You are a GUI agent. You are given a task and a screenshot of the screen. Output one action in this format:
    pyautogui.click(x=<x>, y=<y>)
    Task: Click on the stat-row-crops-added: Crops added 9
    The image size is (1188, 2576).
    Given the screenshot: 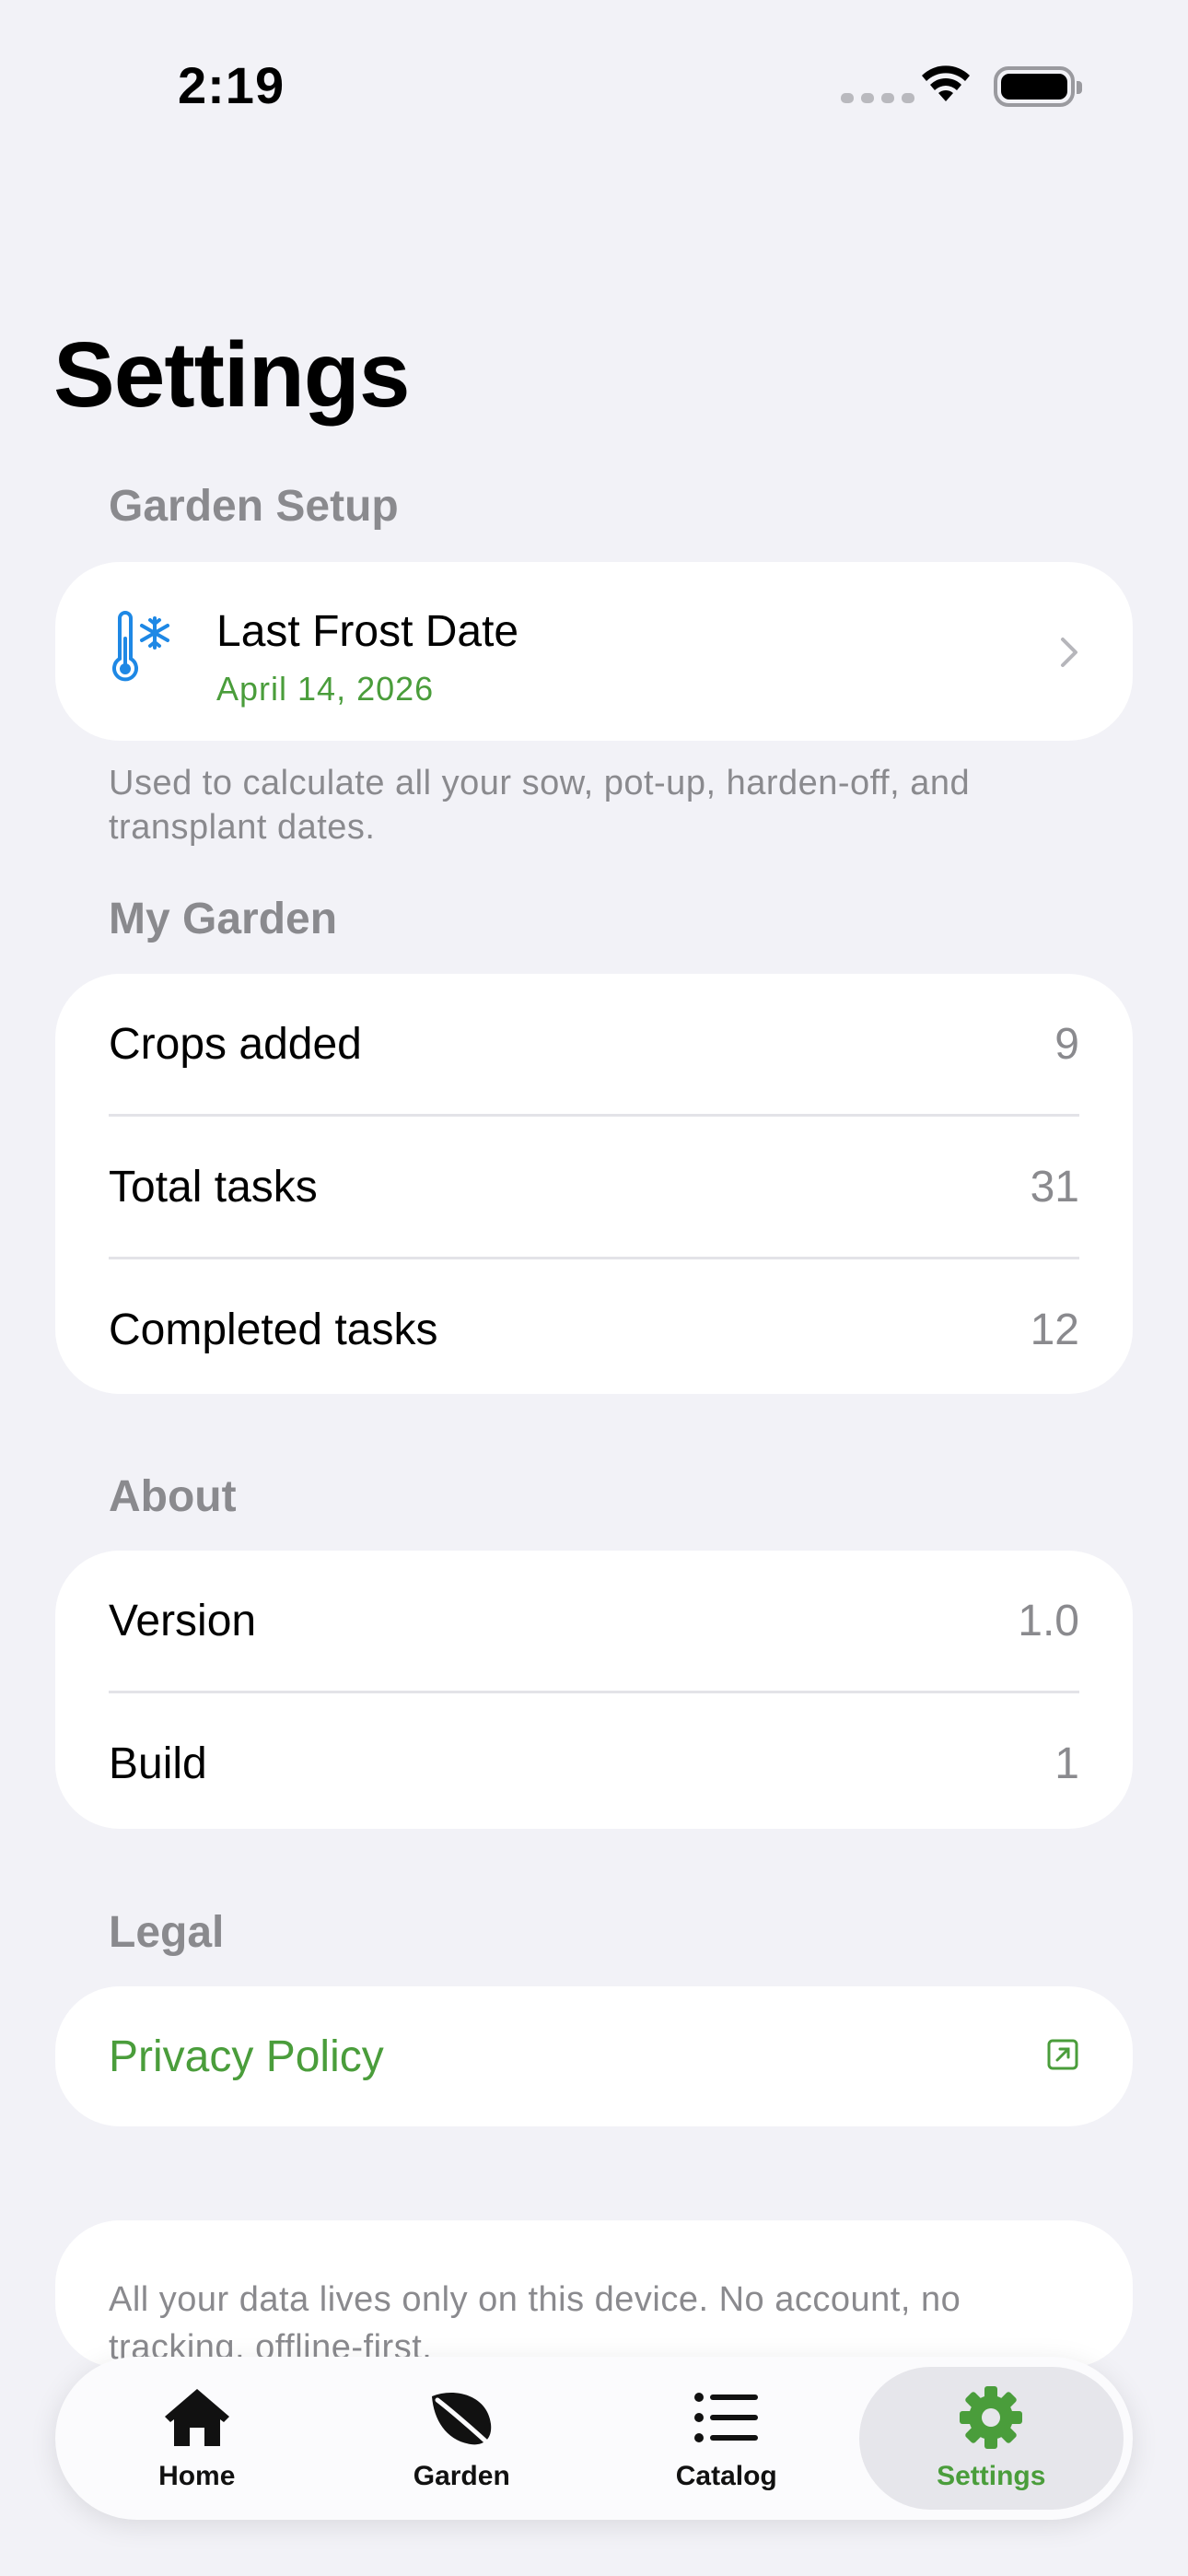 What is the action you would take?
    pyautogui.click(x=594, y=1044)
    